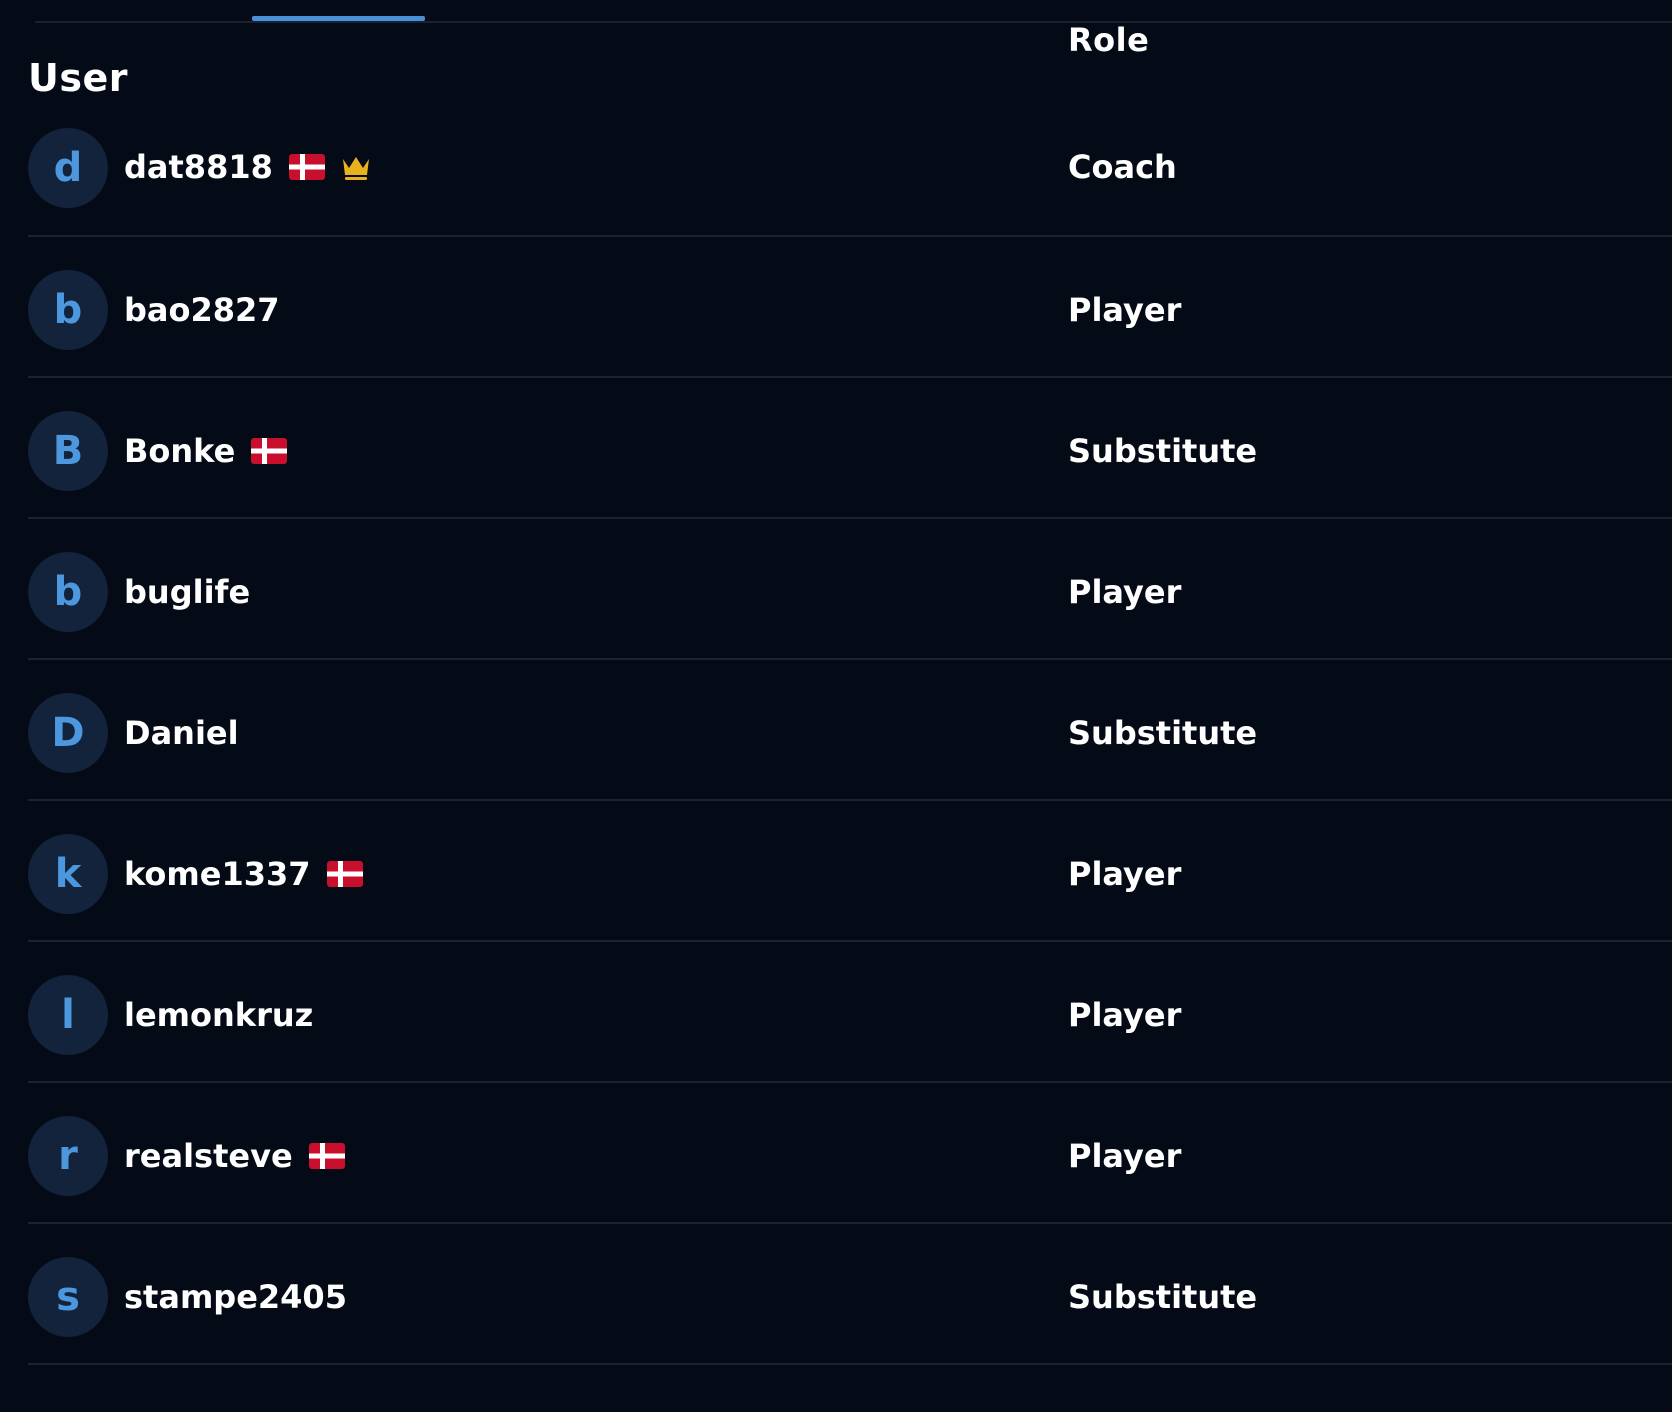 Image resolution: width=1672 pixels, height=1412 pixels. What do you see at coordinates (850, 730) in the screenshot?
I see `table-row: D Daniel Substitute` at bounding box center [850, 730].